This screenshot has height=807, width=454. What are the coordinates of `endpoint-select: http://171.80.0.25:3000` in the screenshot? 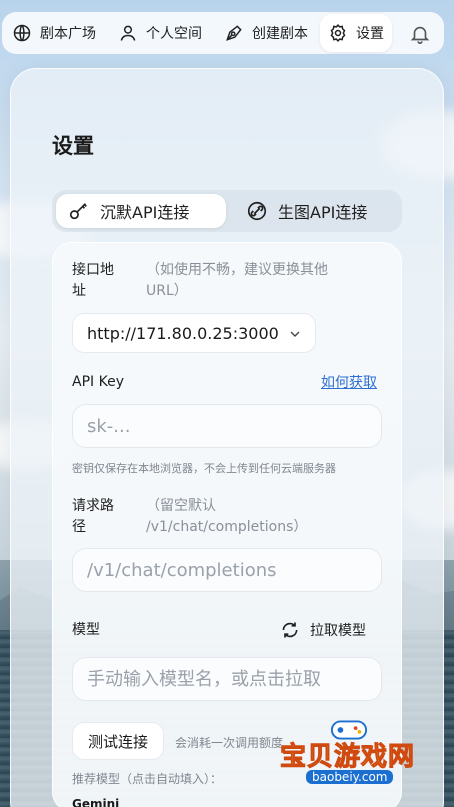 It's located at (194, 333).